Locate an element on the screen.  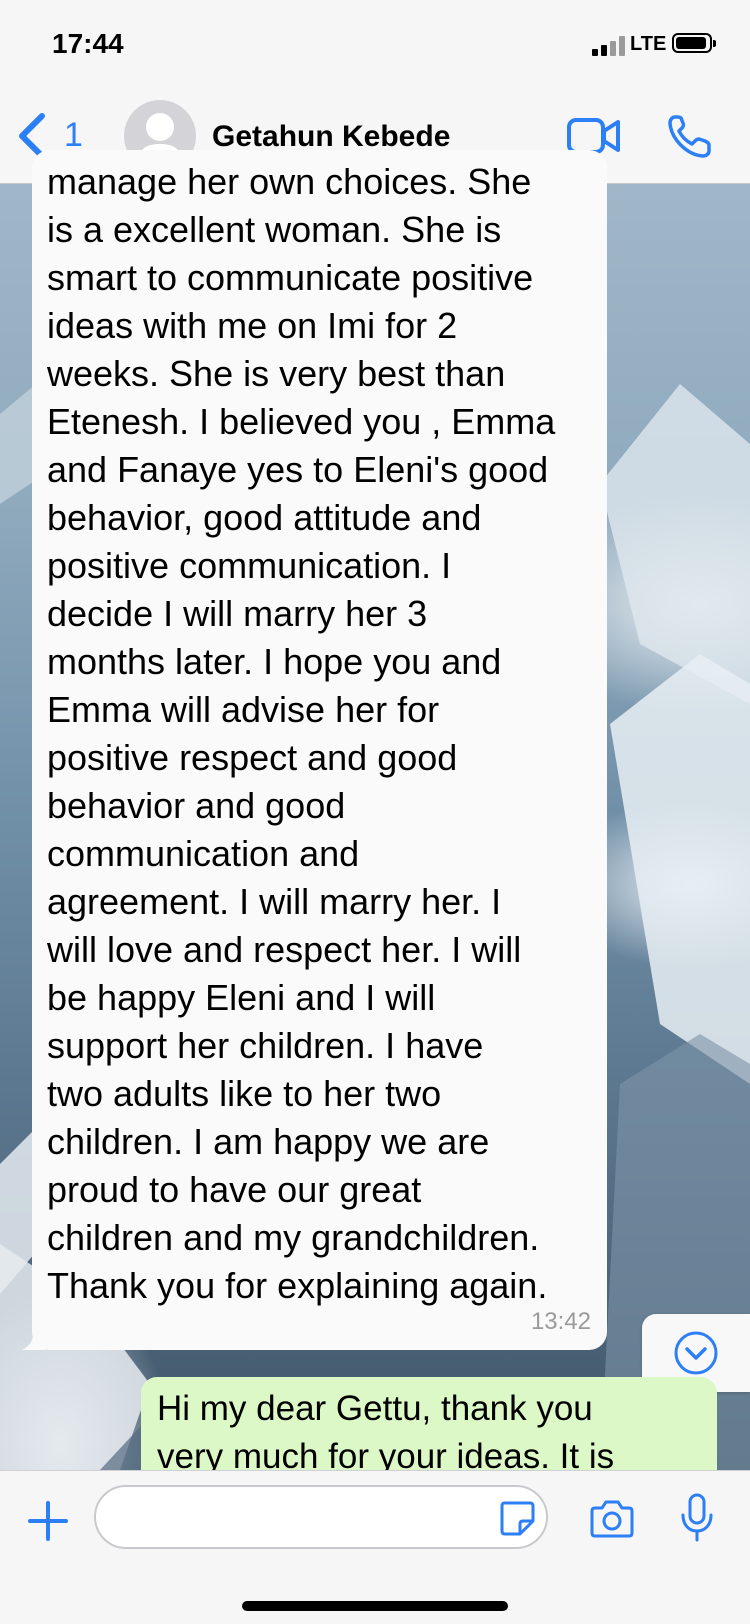
microphone-button is located at coordinates (697, 1518).